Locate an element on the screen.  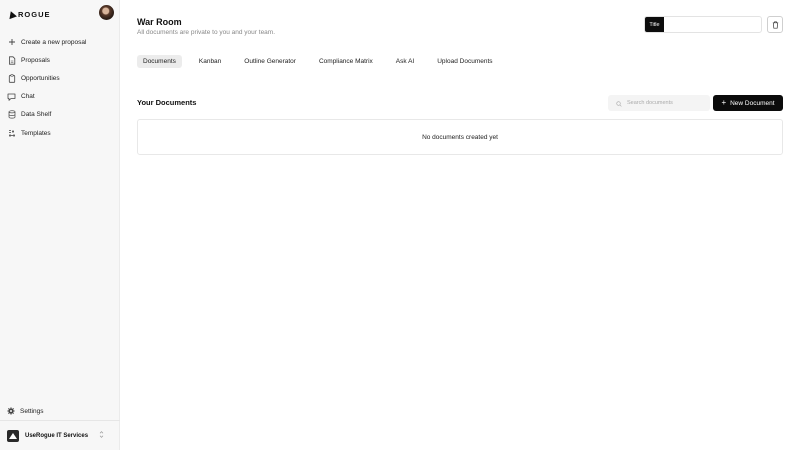
sidebar-item-data-shelf: Data Shelf is located at coordinates (60, 115).